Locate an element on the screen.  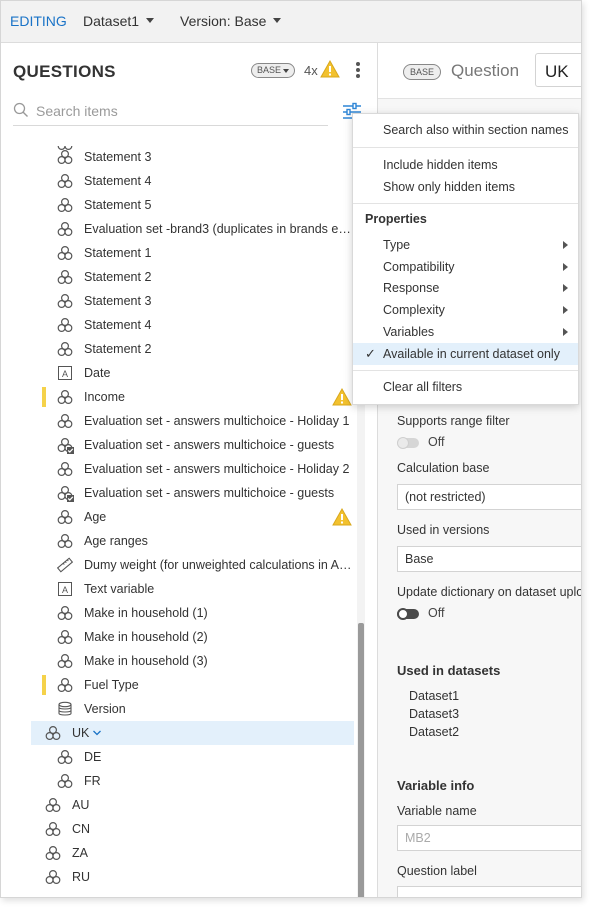
tree-item: Statement 5 is located at coordinates (177, 205).